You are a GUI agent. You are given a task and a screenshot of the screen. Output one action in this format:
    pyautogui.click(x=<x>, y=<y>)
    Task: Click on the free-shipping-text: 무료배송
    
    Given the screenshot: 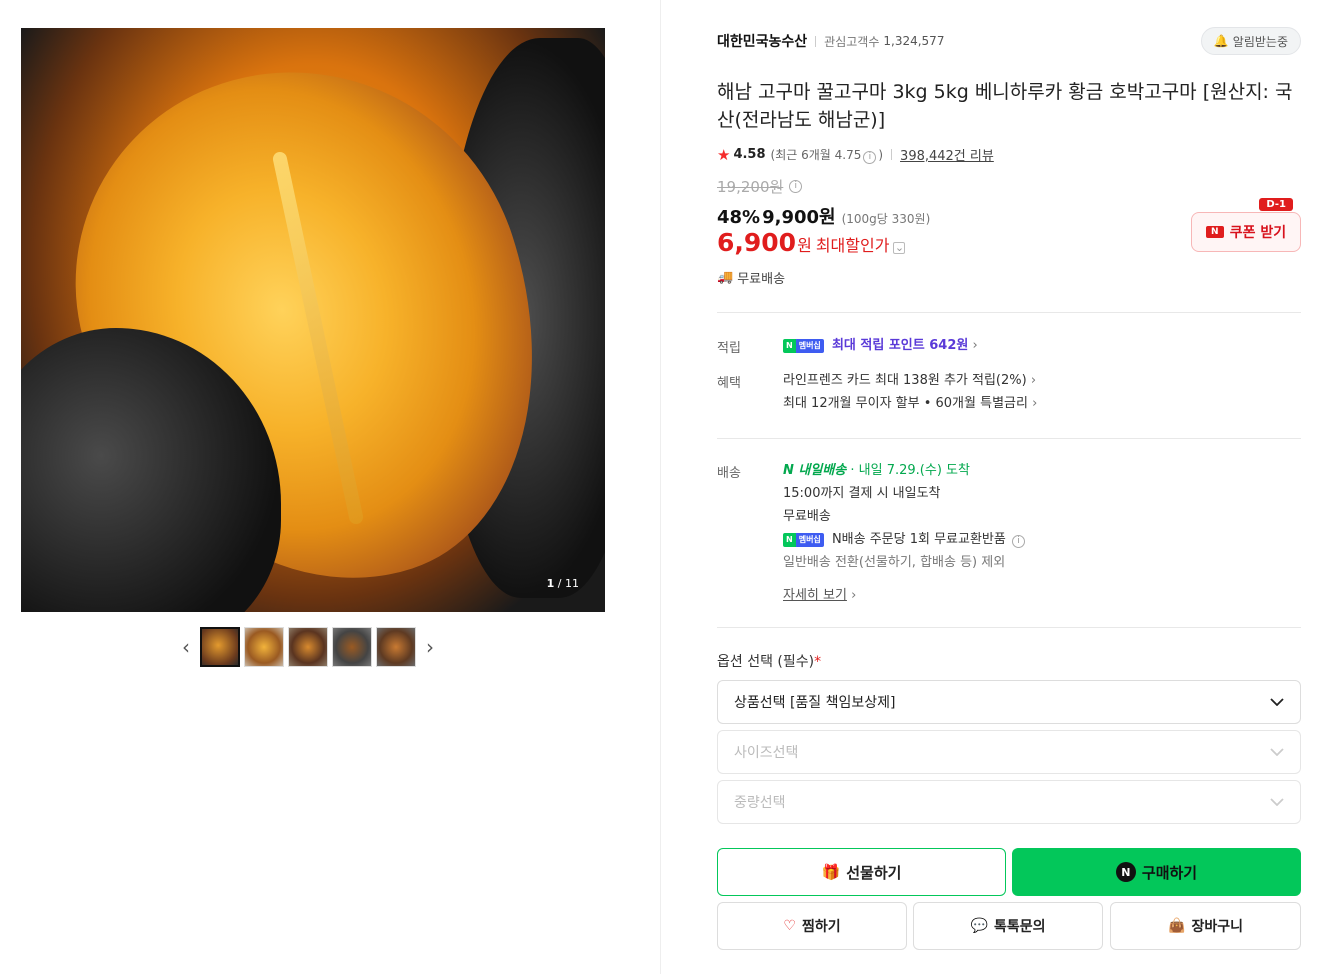 What is the action you would take?
    pyautogui.click(x=761, y=279)
    